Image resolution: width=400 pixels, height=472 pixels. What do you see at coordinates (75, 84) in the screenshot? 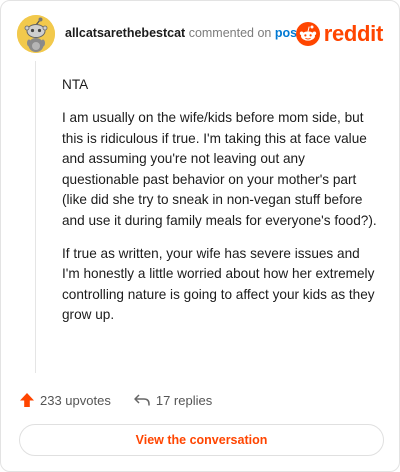
I see `comment-paragraph: NTA` at bounding box center [75, 84].